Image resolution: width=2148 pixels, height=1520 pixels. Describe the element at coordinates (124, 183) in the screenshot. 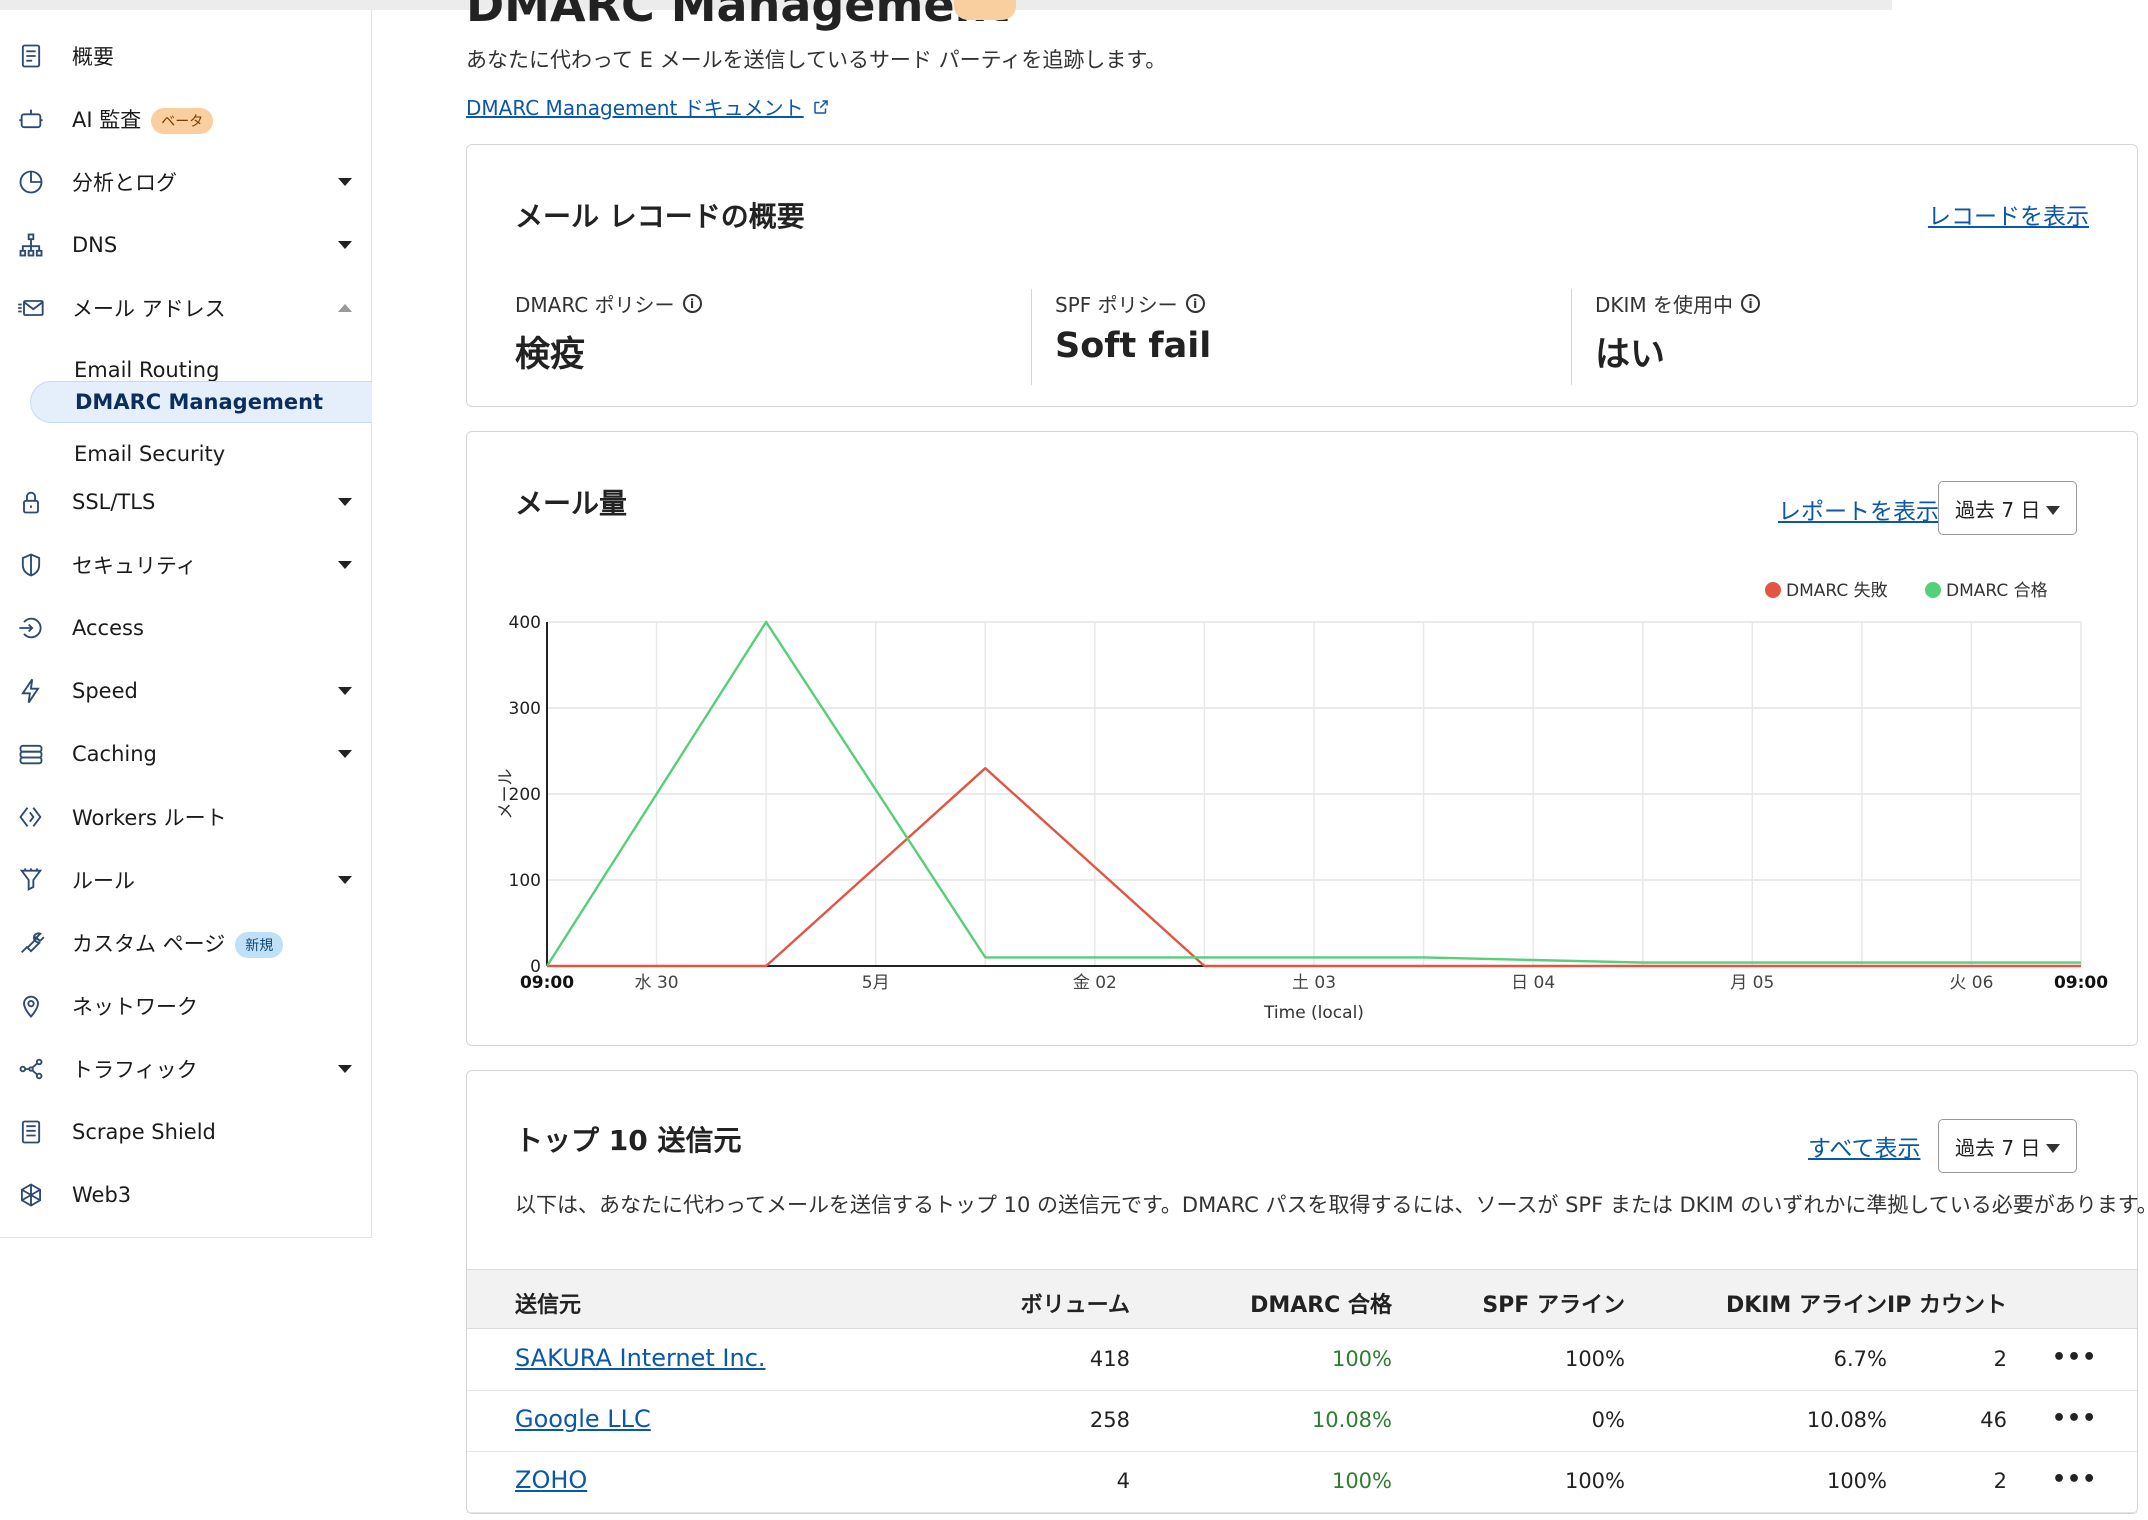

I see `sidebar-item-label: 分析とログ` at that location.